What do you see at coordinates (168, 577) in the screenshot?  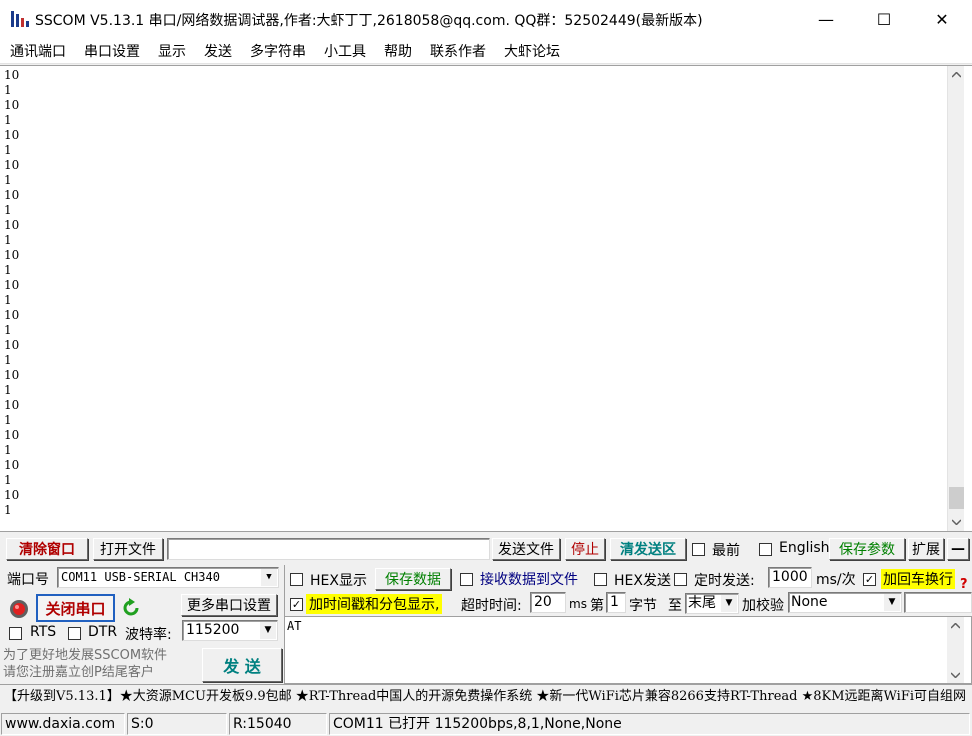 I see `port-select: COM11 USB-SERIAL CH340 ▼` at bounding box center [168, 577].